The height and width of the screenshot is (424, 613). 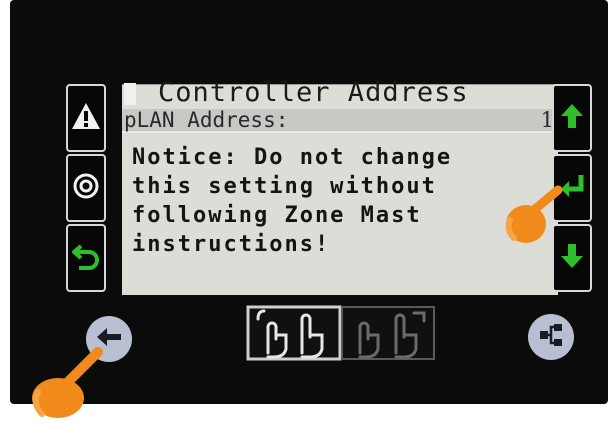 I want to click on circle-icon, so click(x=86, y=188).